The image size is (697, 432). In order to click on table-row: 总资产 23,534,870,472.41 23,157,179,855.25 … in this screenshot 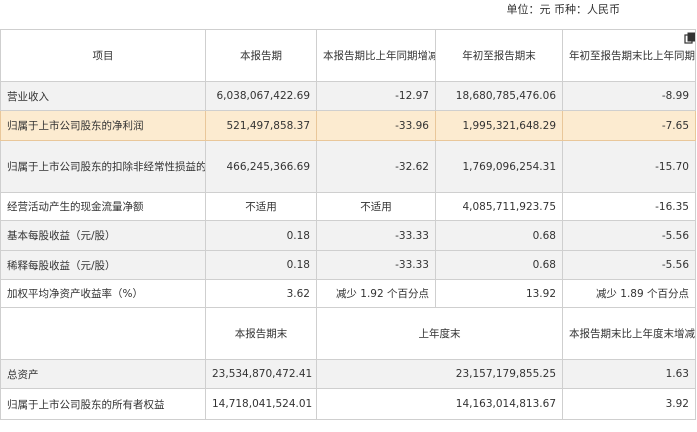, I will do `click(348, 374)`.